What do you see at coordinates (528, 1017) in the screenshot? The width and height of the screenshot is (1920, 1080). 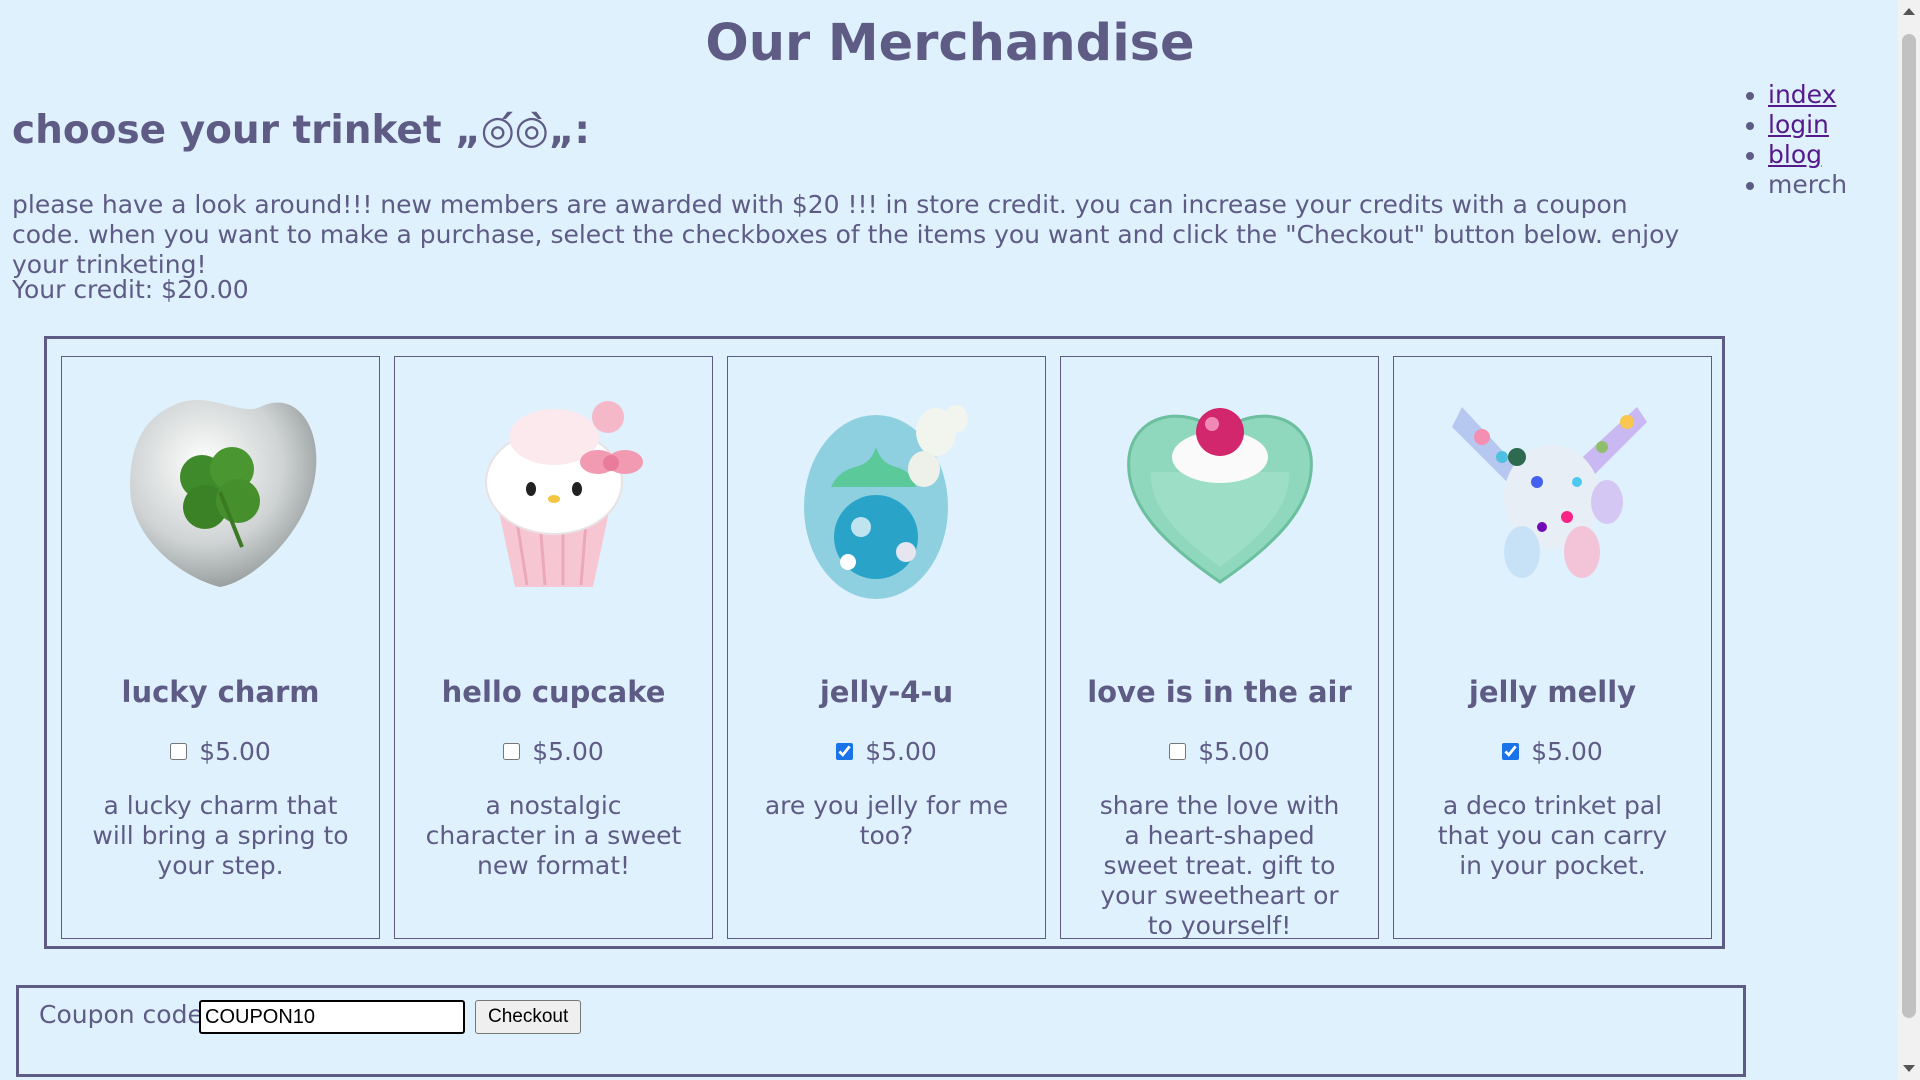 I see `checkout-button: Checkout` at bounding box center [528, 1017].